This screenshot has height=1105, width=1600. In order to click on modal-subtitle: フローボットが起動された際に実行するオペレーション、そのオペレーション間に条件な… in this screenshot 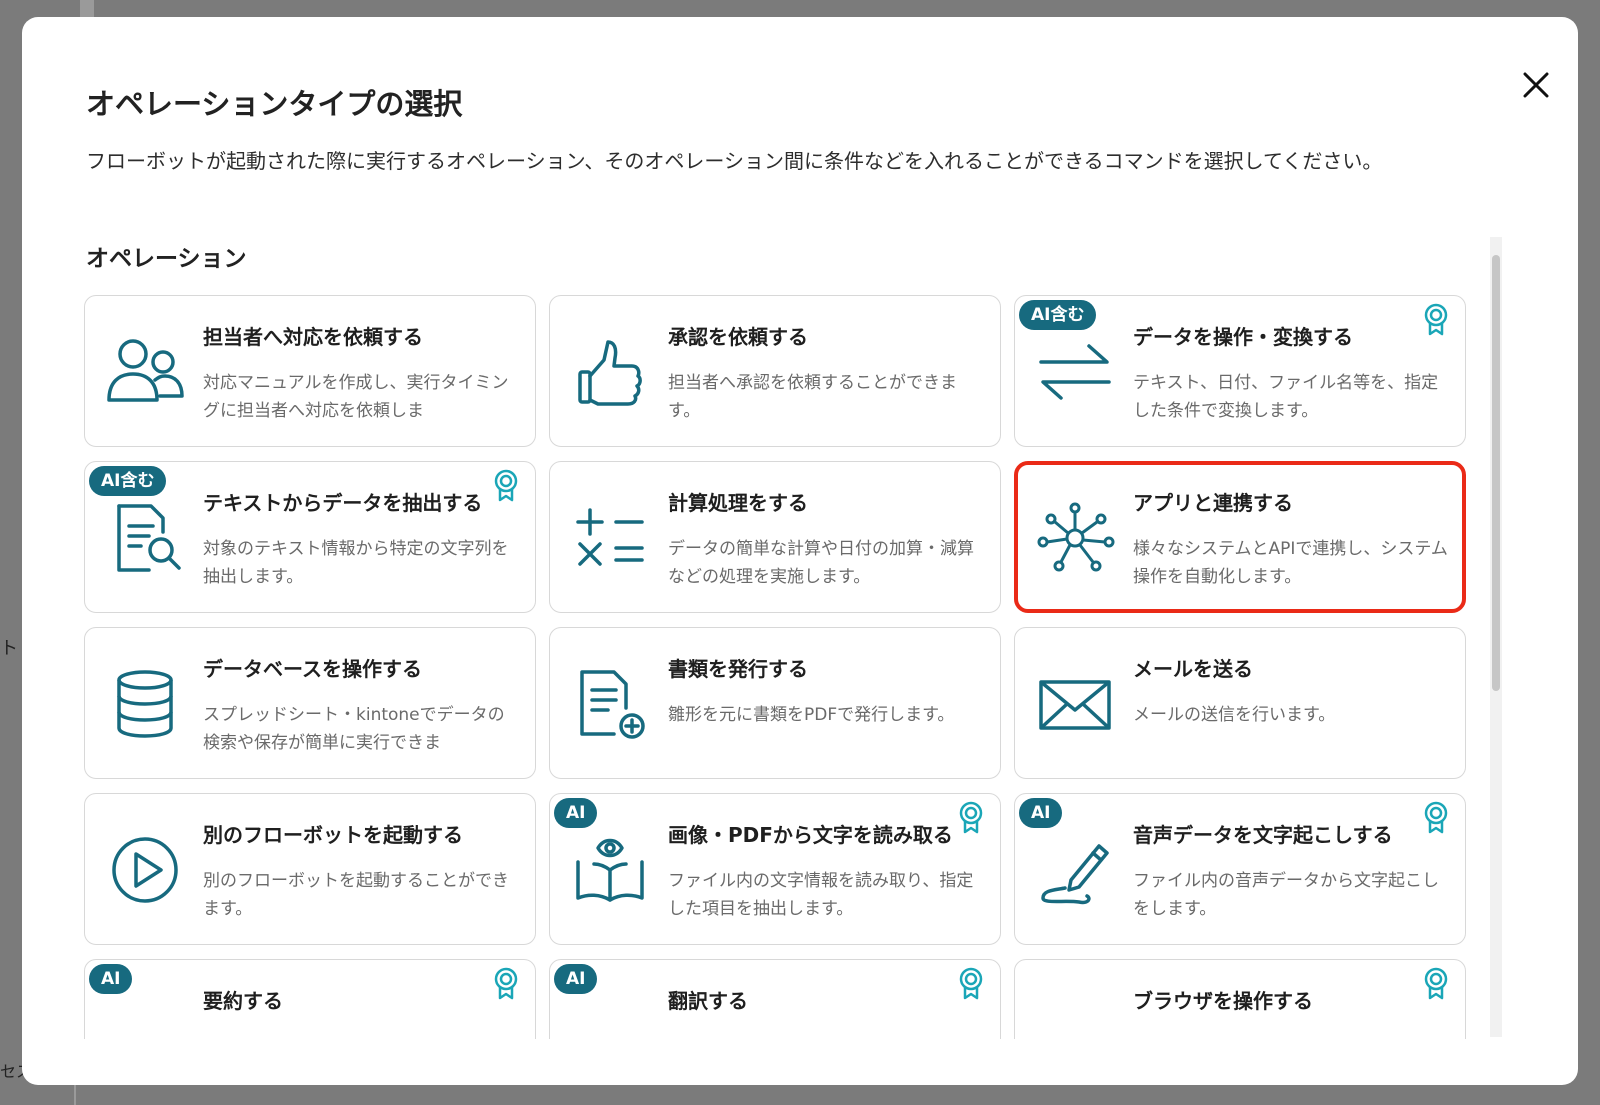, I will do `click(734, 161)`.